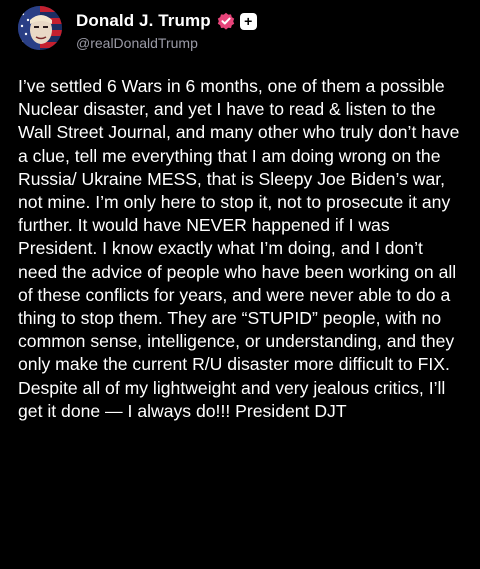 Image resolution: width=480 pixels, height=569 pixels. Describe the element at coordinates (226, 21) in the screenshot. I see `verified-check-icon` at that location.